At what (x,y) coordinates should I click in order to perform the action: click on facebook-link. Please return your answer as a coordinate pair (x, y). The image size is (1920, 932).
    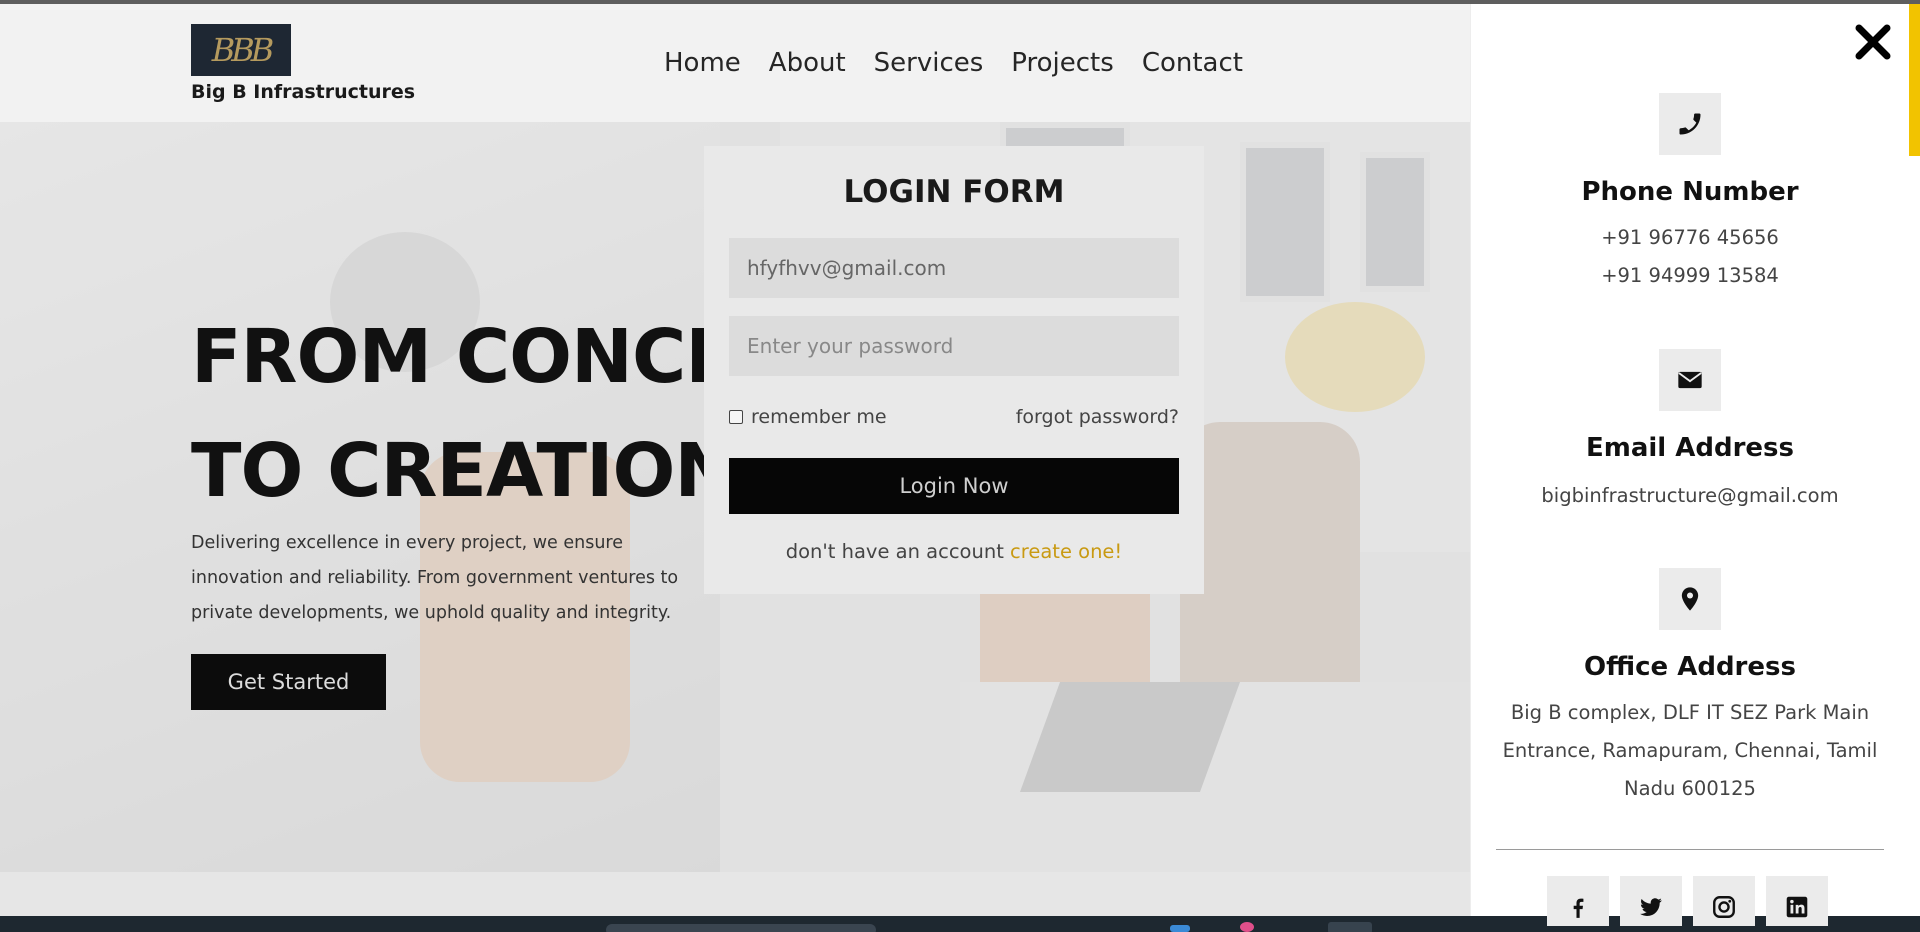
    Looking at the image, I should click on (1578, 901).